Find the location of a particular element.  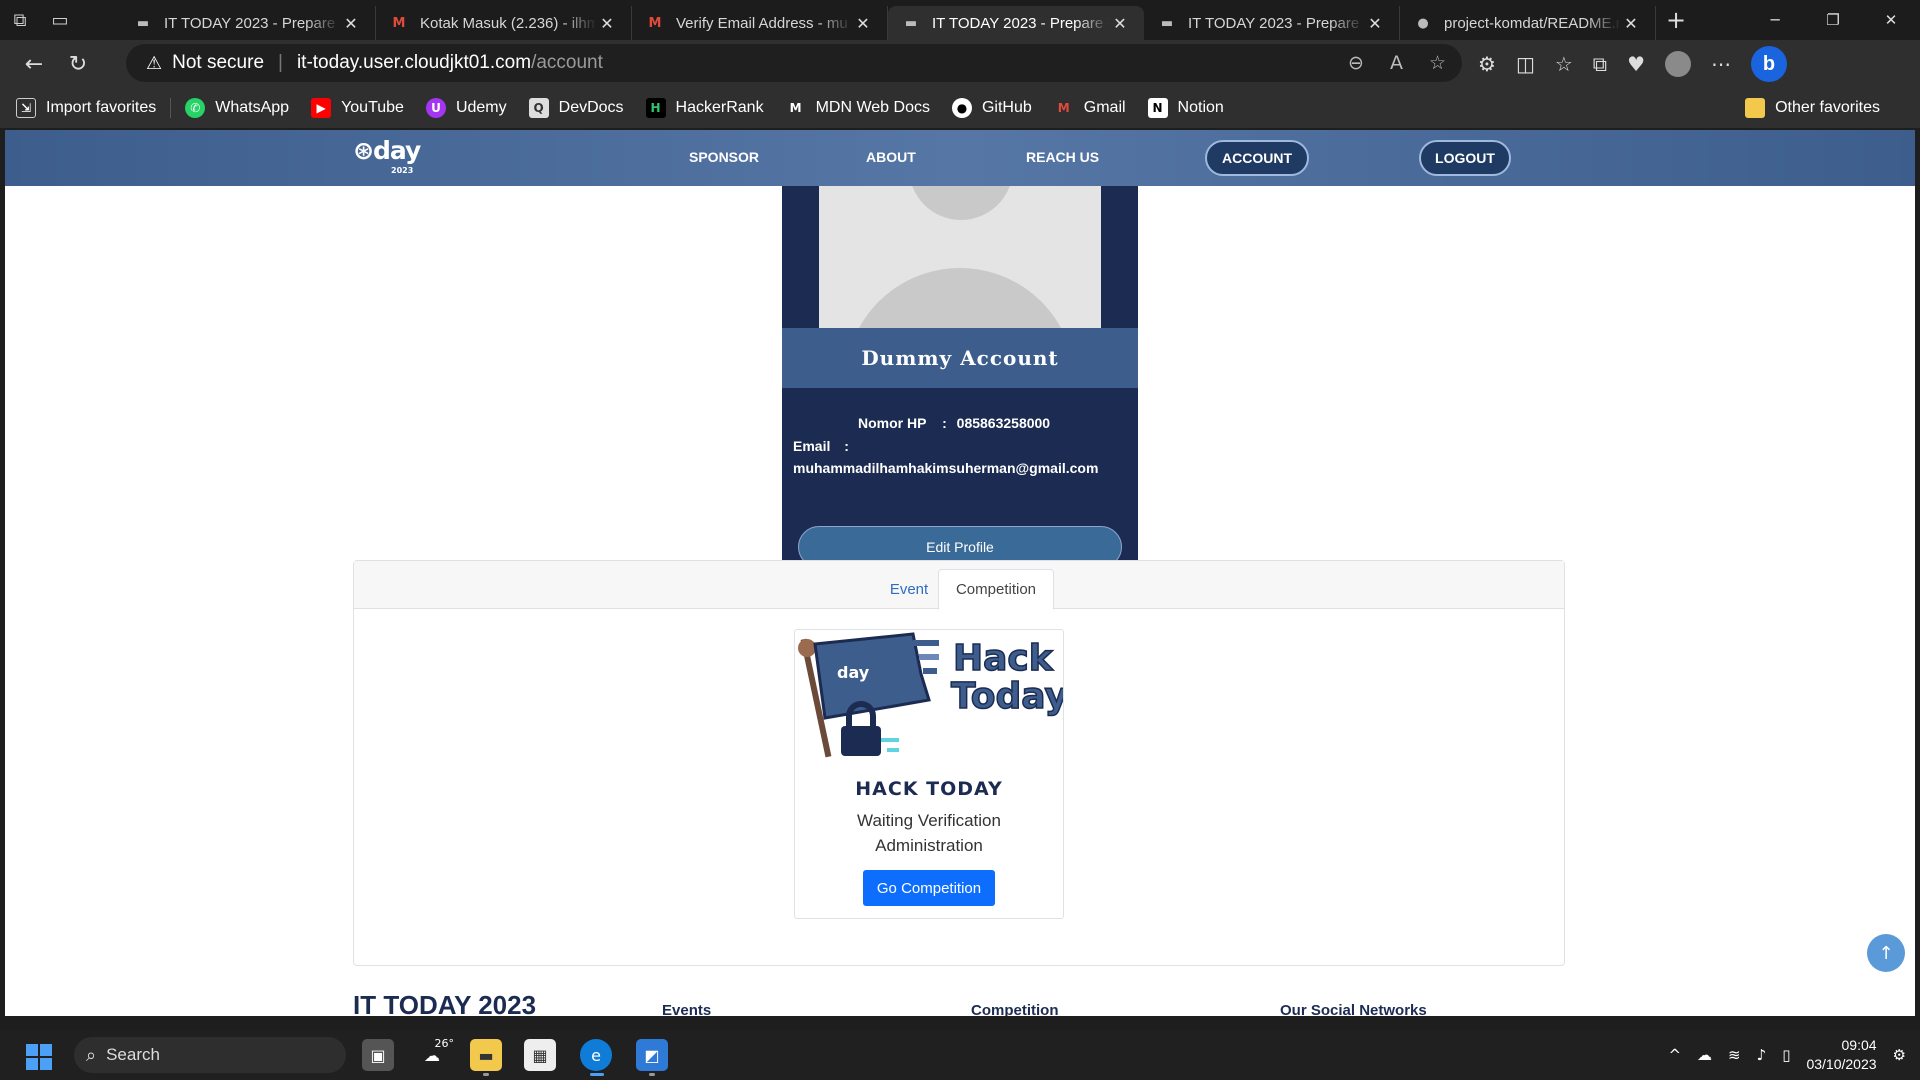

running-indicator is located at coordinates (652, 1074).